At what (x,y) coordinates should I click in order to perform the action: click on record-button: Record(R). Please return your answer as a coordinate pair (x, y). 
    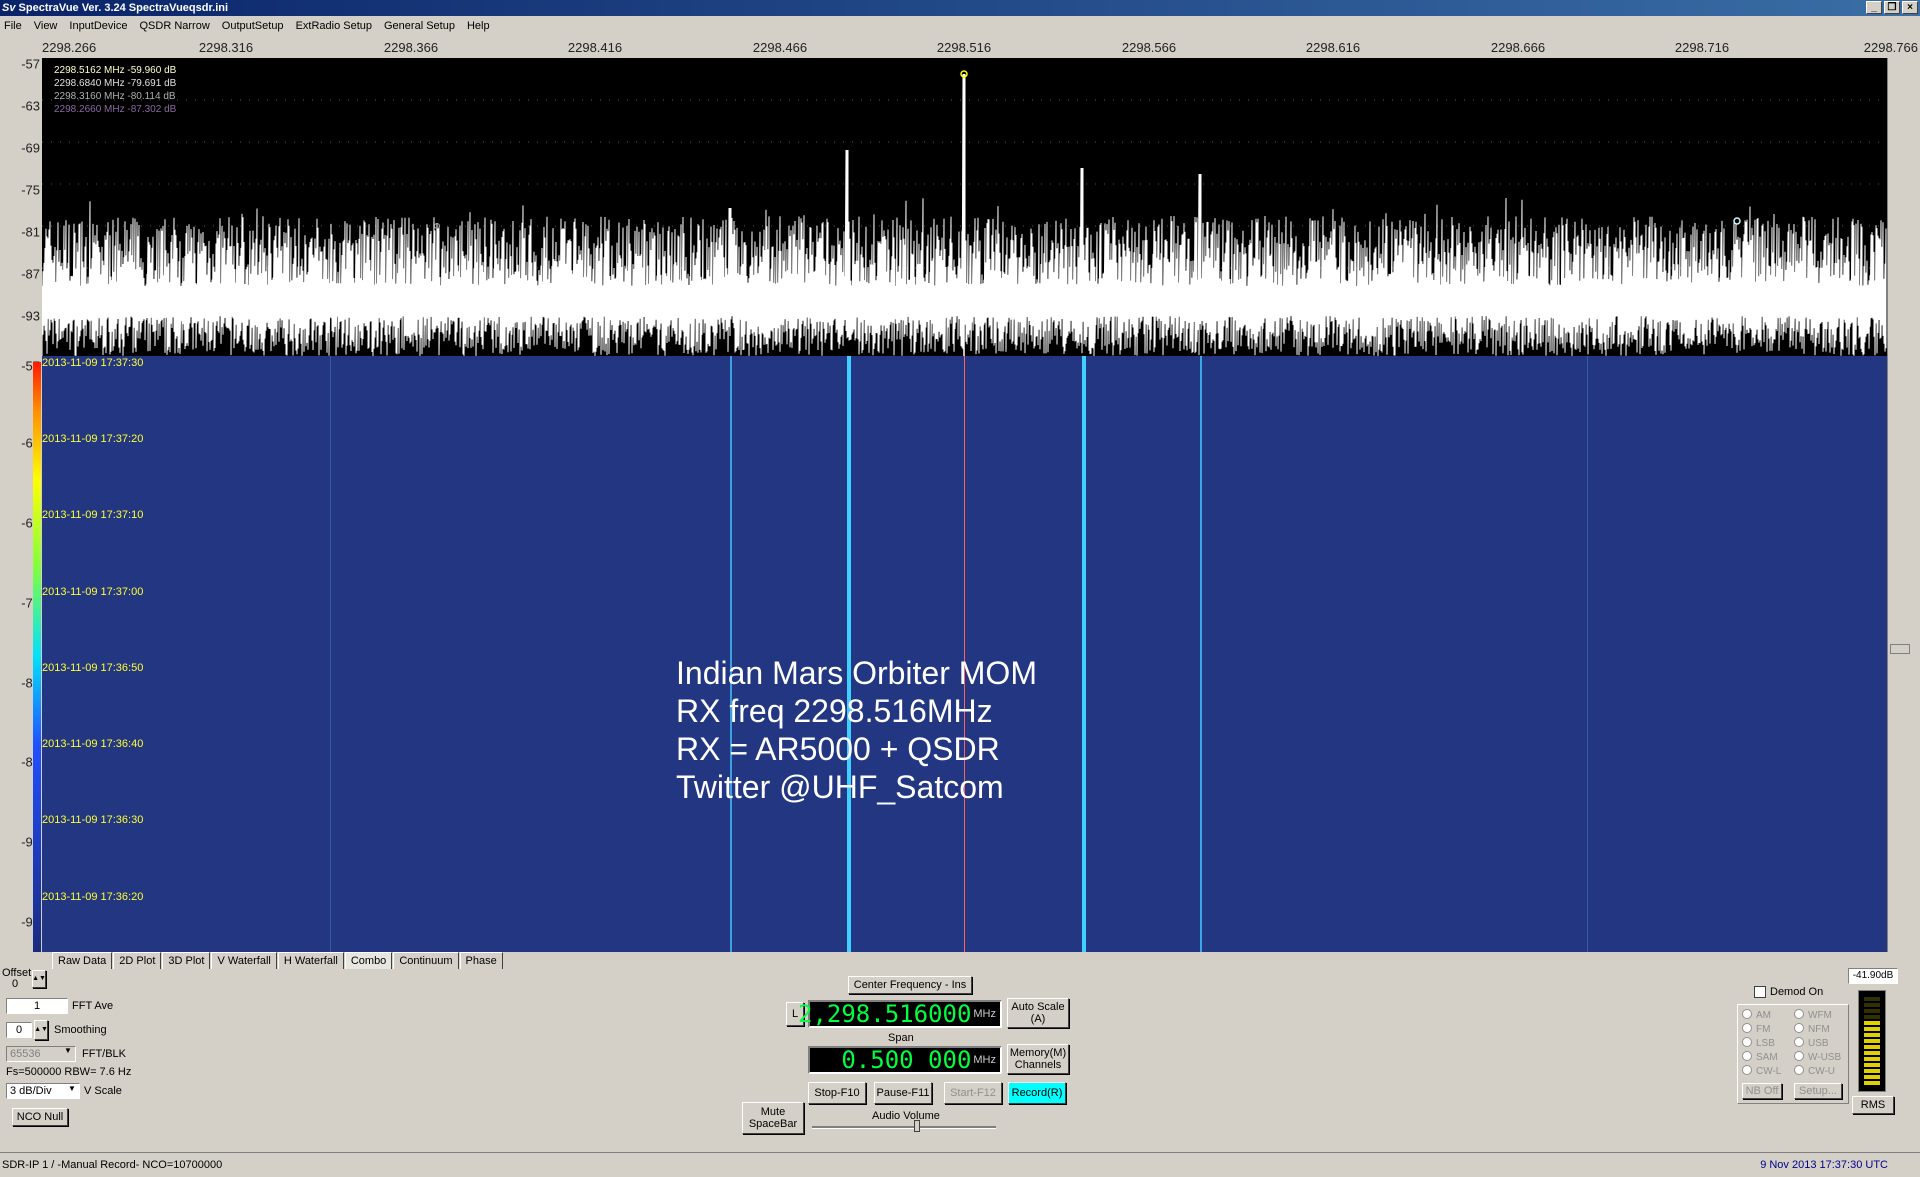
    Looking at the image, I should click on (1037, 1093).